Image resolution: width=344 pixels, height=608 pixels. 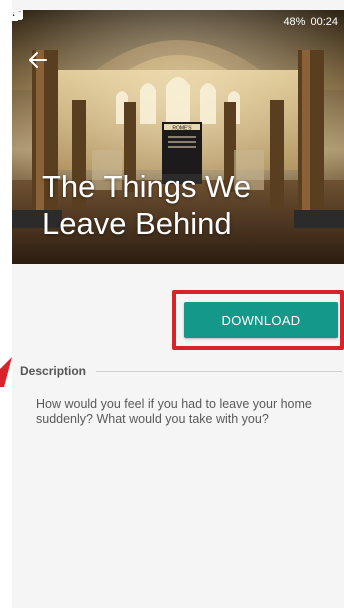 What do you see at coordinates (53, 371) in the screenshot?
I see `description-label: Description` at bounding box center [53, 371].